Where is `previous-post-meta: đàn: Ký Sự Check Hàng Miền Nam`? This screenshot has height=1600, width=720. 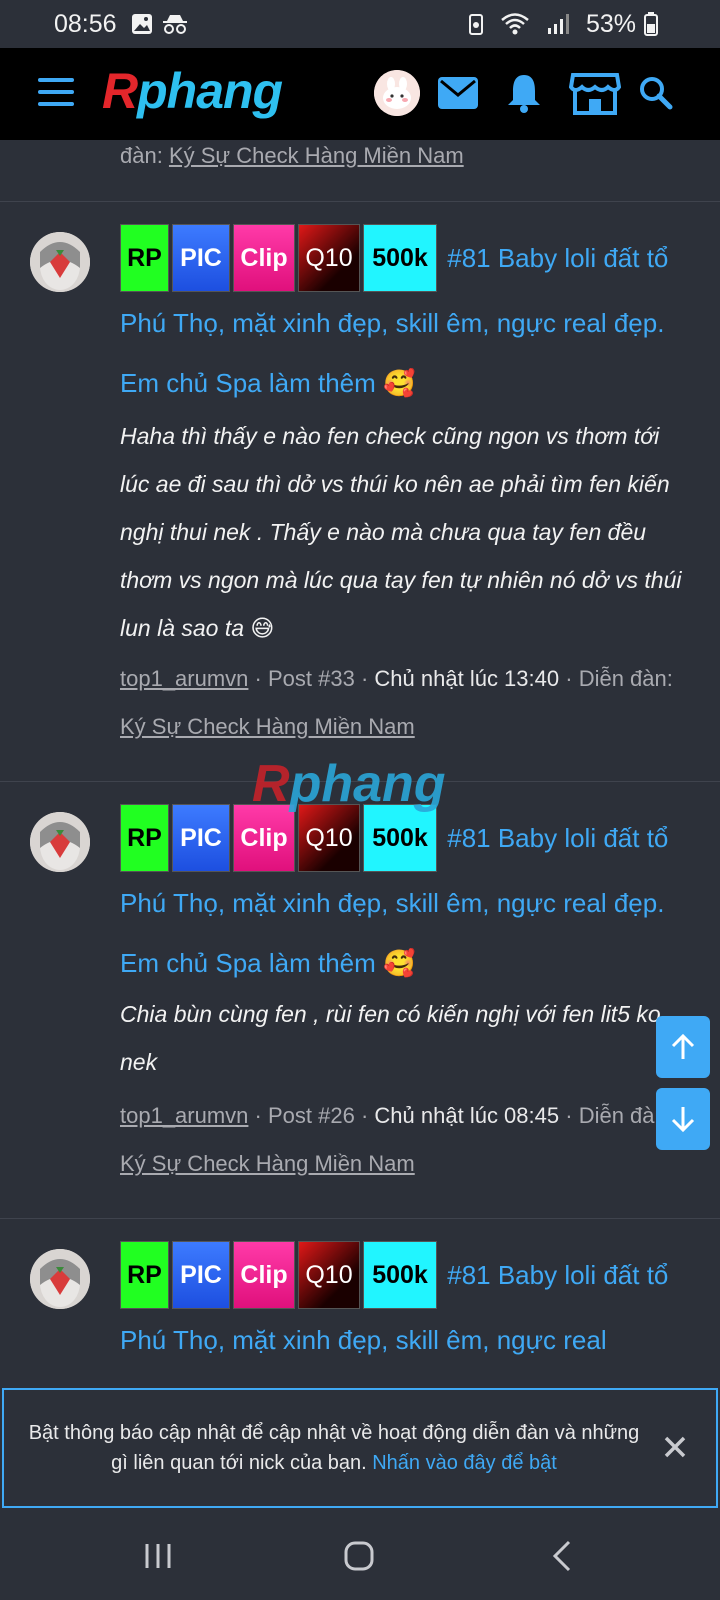
previous-post-meta: đàn: Ký Sự Check Hàng Miền Nam is located at coordinates (292, 155).